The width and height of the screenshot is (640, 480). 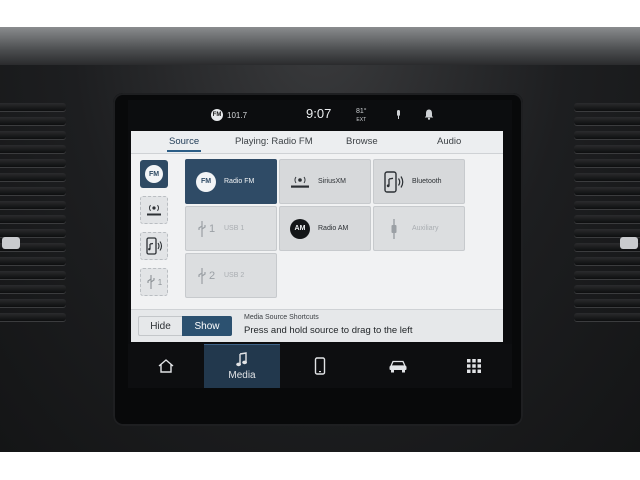 I want to click on am-badge-icon: AM, so click(x=300, y=228).